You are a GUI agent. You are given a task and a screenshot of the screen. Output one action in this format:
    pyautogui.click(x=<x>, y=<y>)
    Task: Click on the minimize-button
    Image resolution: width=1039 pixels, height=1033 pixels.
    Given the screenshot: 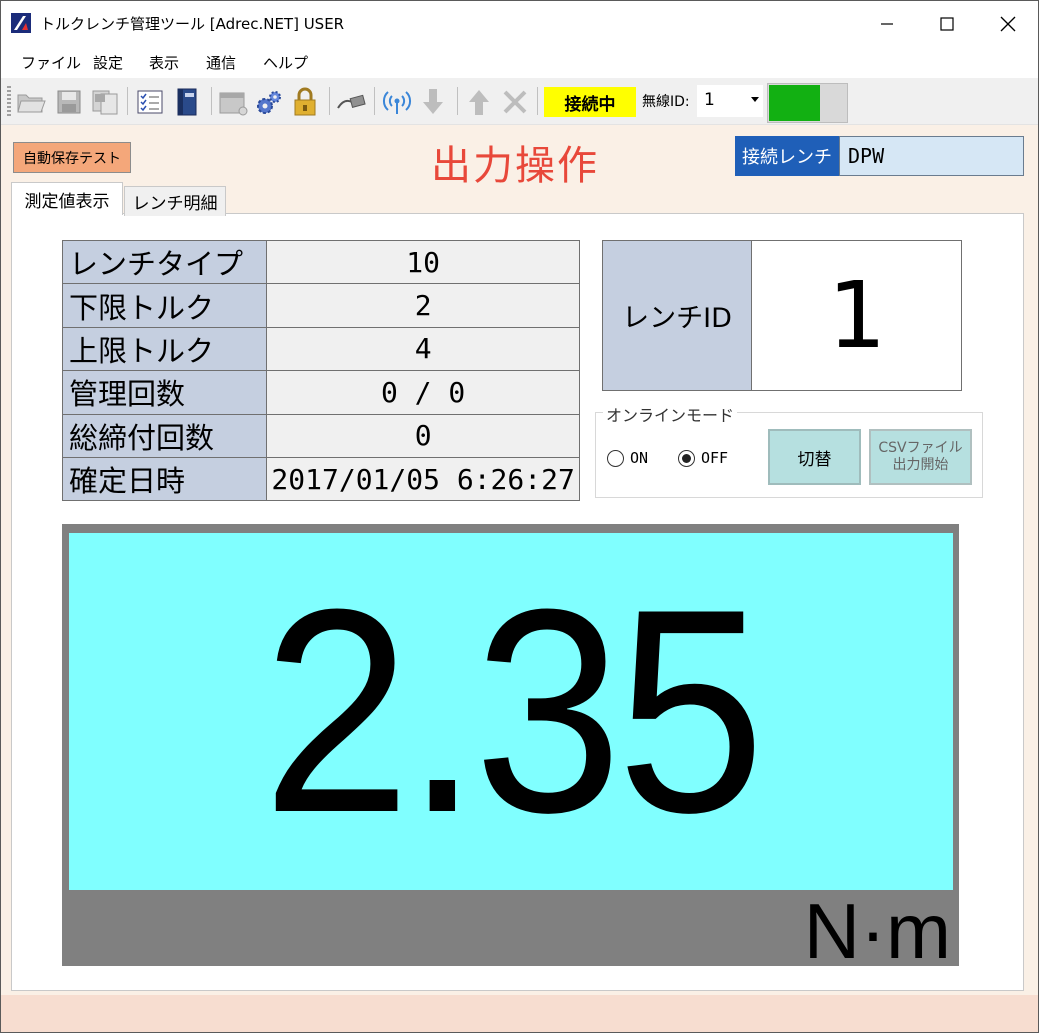 What is the action you would take?
    pyautogui.click(x=887, y=23)
    